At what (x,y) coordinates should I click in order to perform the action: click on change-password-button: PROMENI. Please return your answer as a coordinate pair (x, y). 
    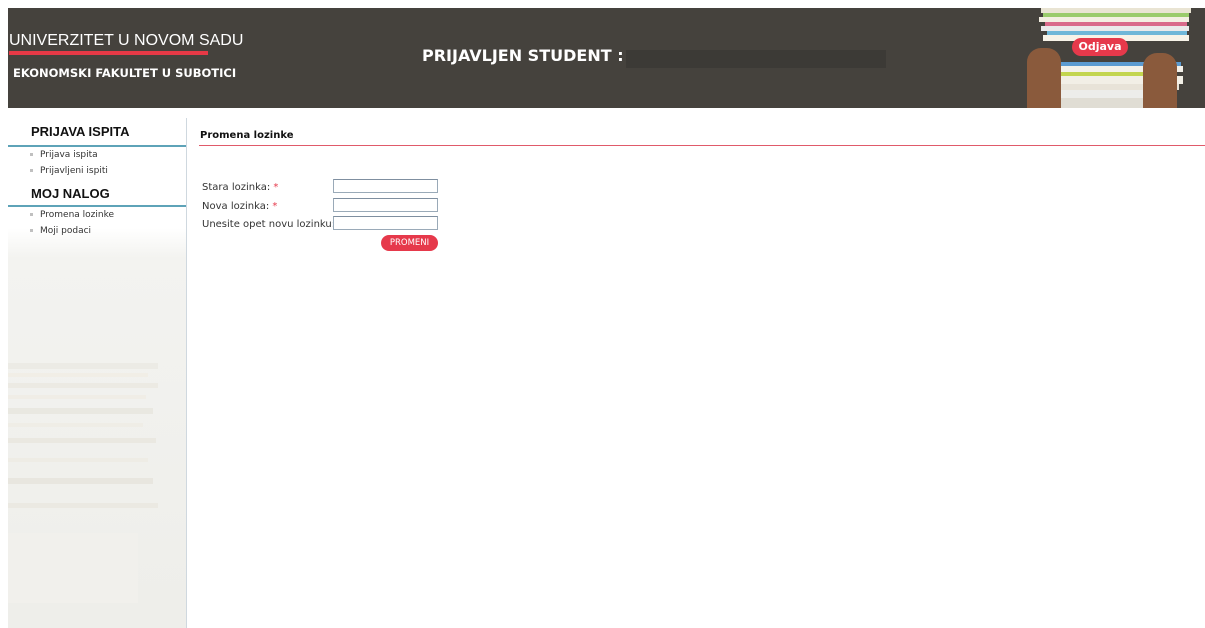
    Looking at the image, I should click on (409, 243).